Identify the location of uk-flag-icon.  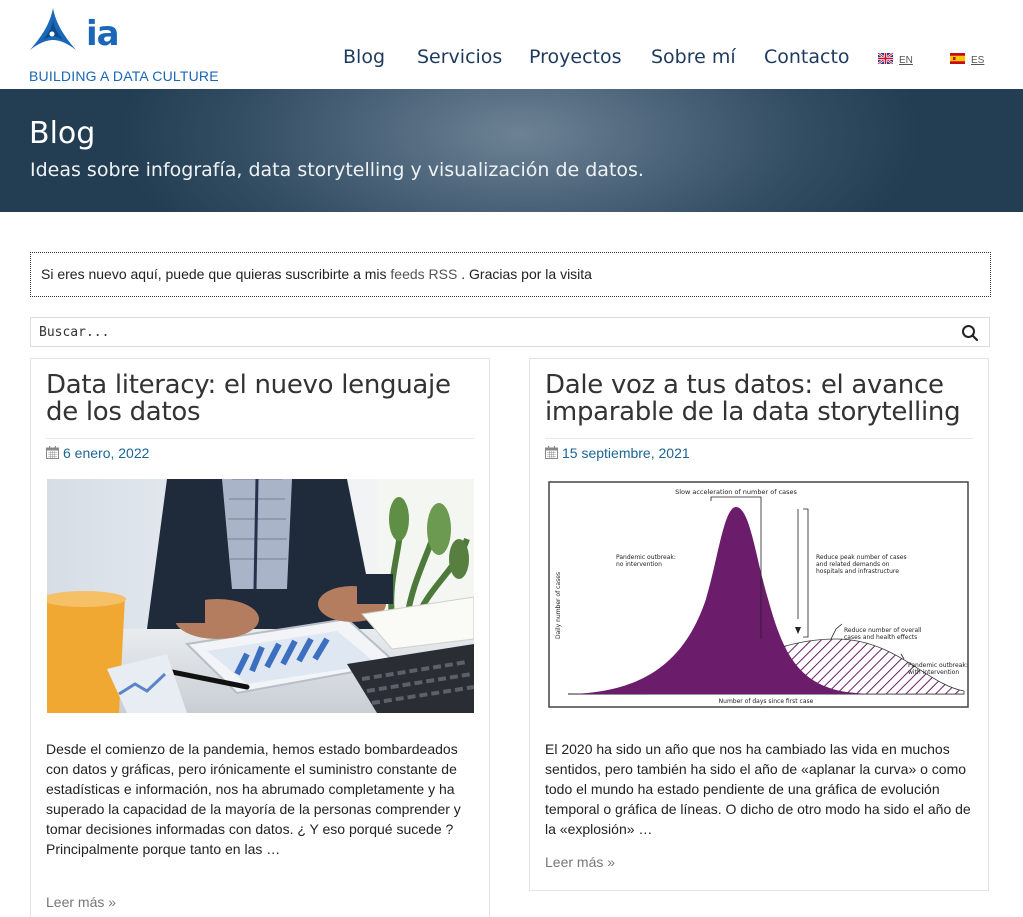
(885, 58).